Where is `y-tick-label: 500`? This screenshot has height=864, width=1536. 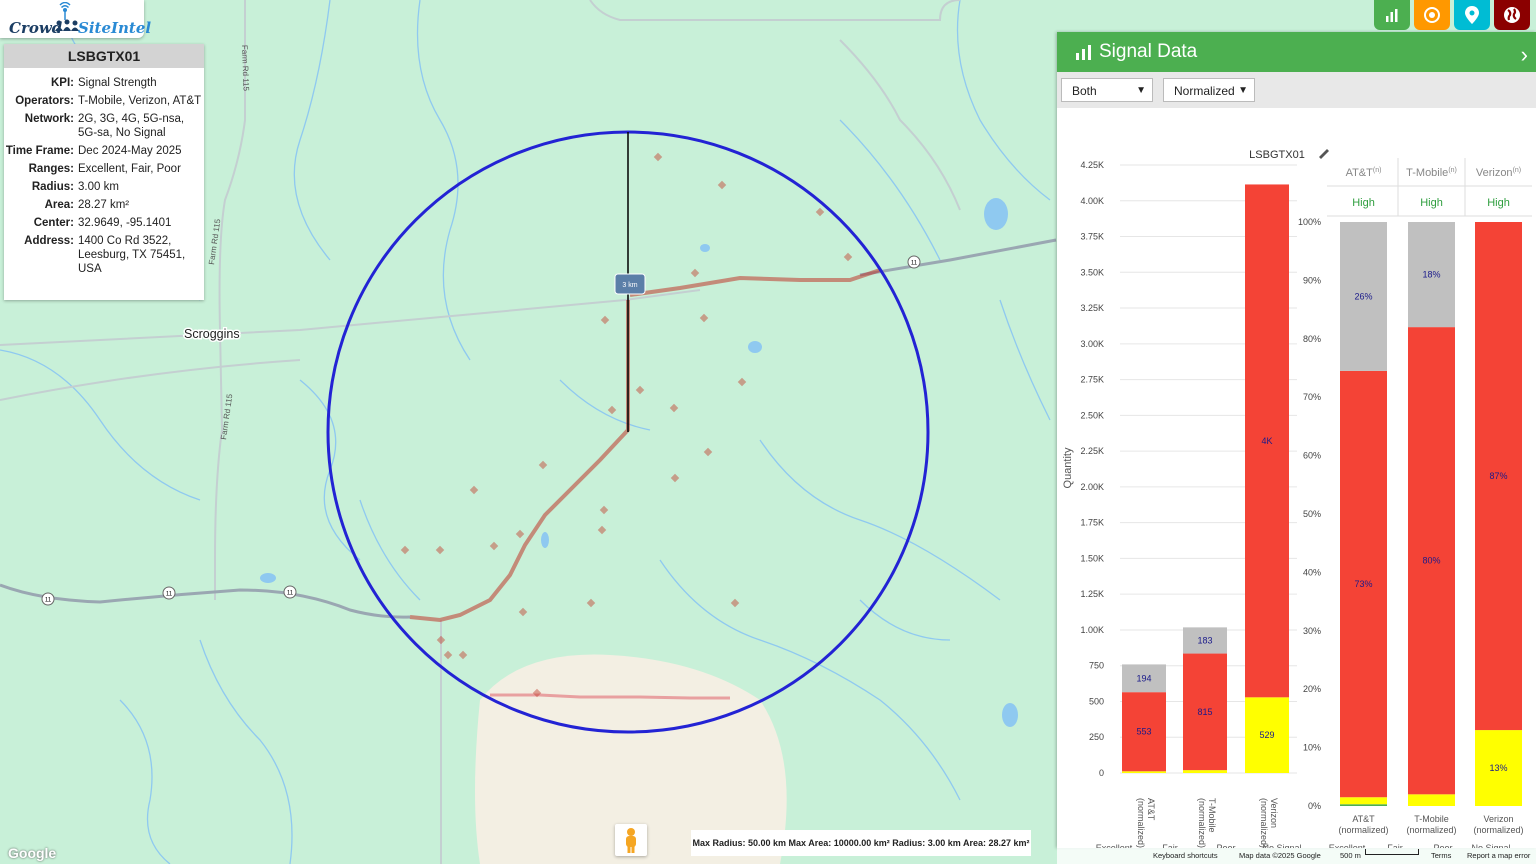 y-tick-label: 500 is located at coordinates (1096, 701).